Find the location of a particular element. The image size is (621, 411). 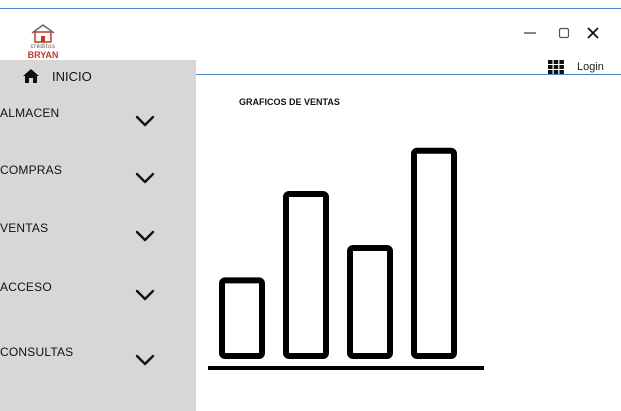

sidebar-item-label: CONSULTAS is located at coordinates (37, 352).